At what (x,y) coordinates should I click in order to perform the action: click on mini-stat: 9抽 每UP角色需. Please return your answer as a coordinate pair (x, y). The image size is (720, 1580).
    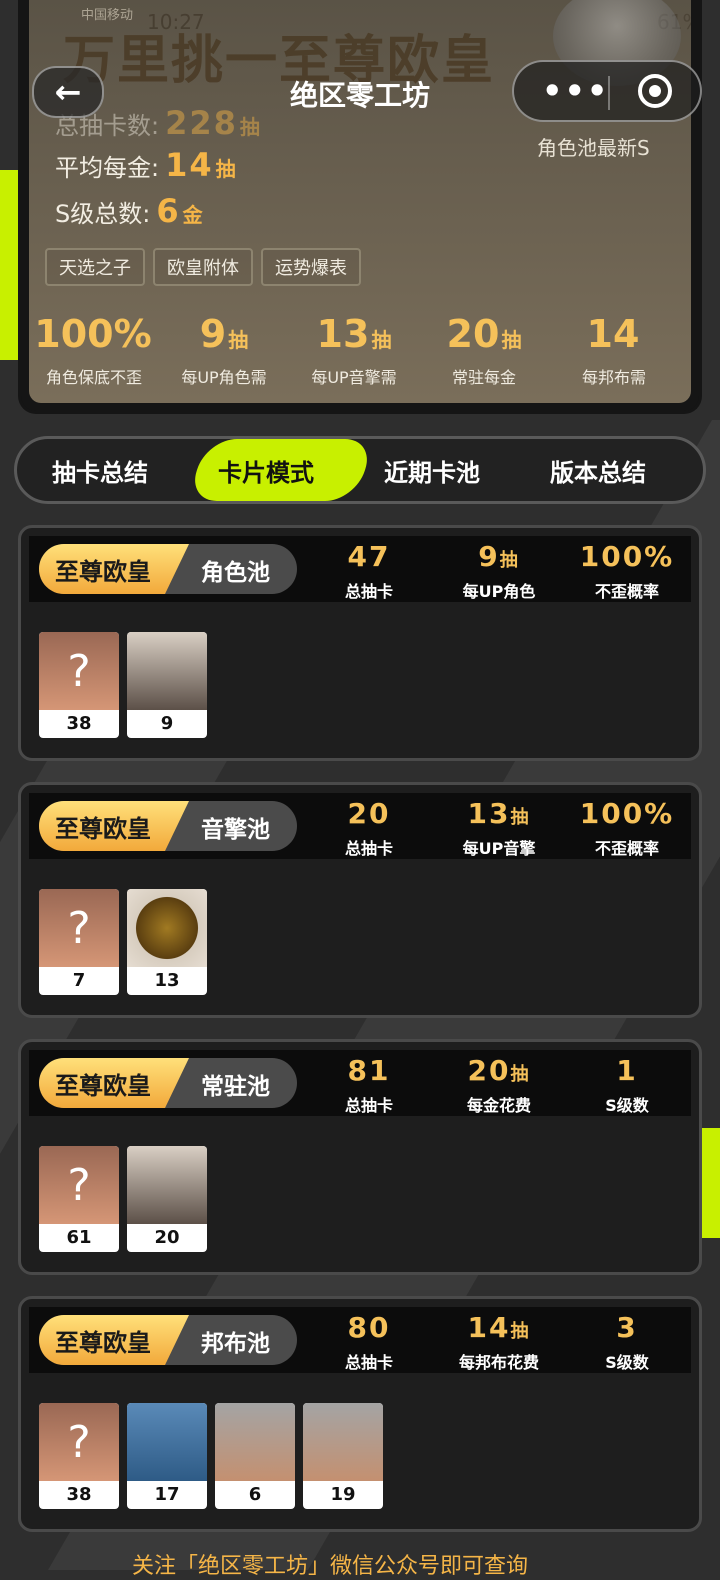
    Looking at the image, I should click on (224, 349).